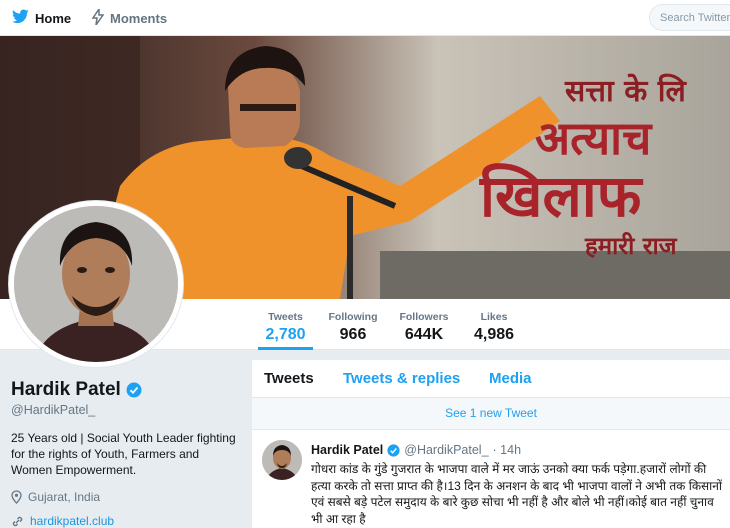 The width and height of the screenshot is (730, 528). I want to click on moments-label: Moments, so click(139, 18).